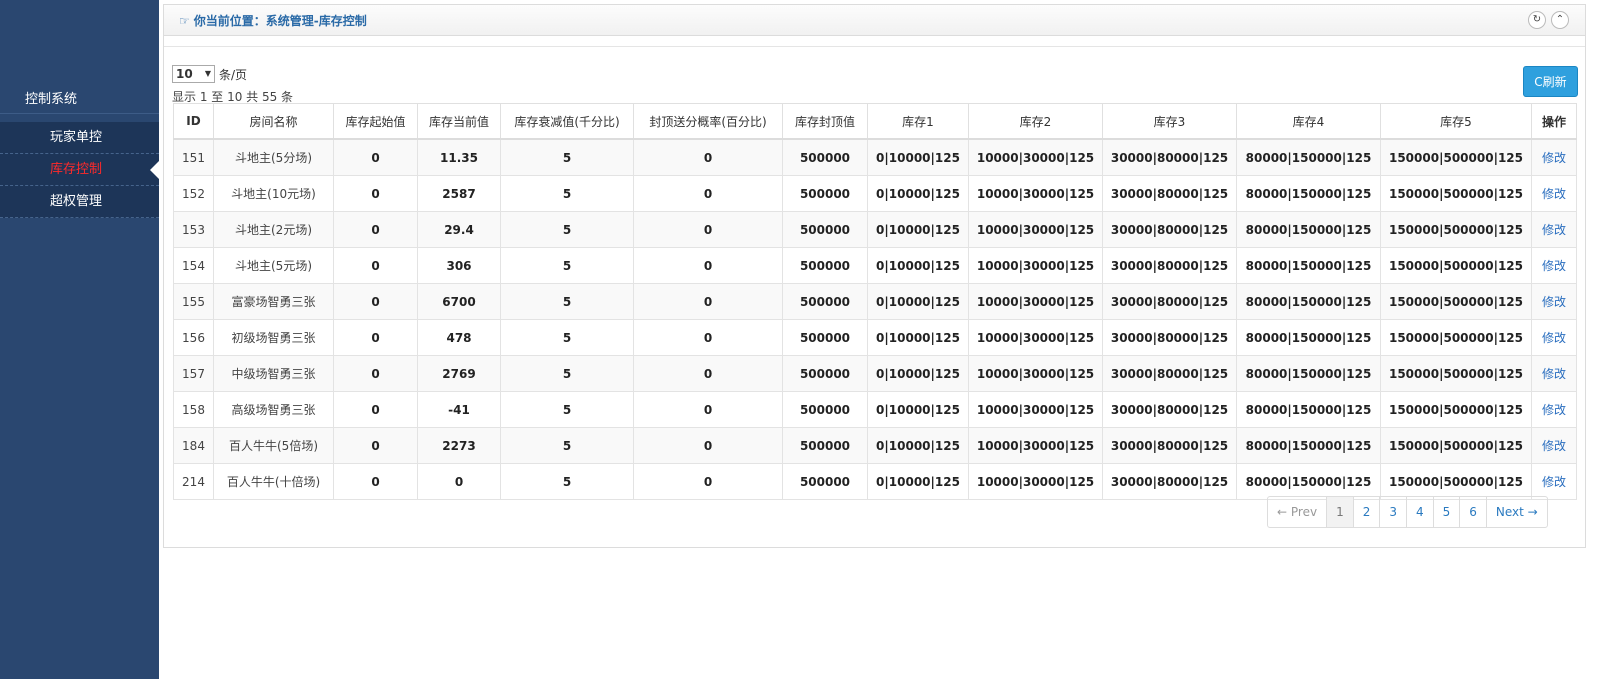 The image size is (1600, 679). I want to click on collapse-icon: ⌃, so click(1560, 20).